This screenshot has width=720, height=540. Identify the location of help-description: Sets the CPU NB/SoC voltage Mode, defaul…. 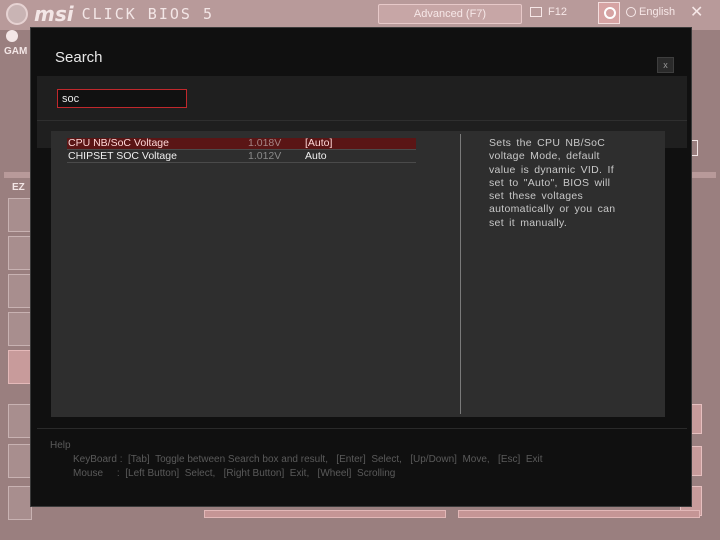
(552, 183).